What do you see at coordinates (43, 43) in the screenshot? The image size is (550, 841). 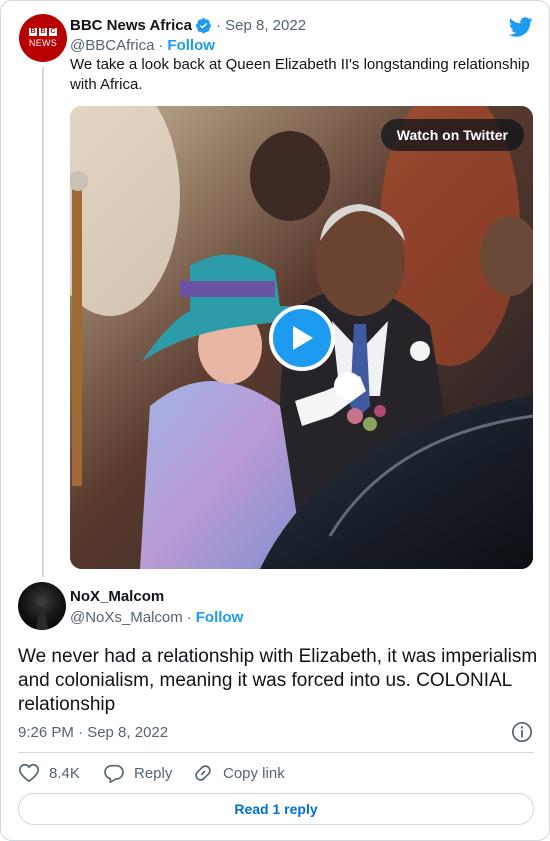 I see `bbc-news-wordmark: NEWS` at bounding box center [43, 43].